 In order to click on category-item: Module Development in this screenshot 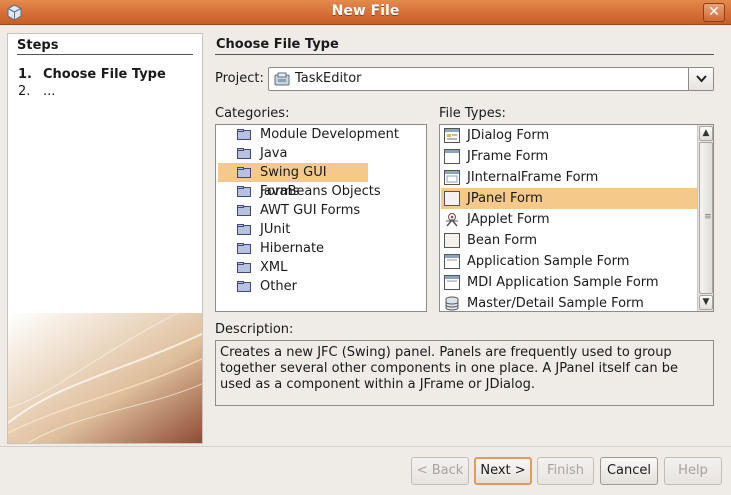, I will do `click(321, 134)`.